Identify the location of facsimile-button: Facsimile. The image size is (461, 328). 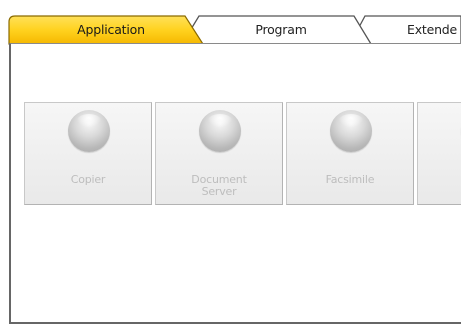
(350, 153).